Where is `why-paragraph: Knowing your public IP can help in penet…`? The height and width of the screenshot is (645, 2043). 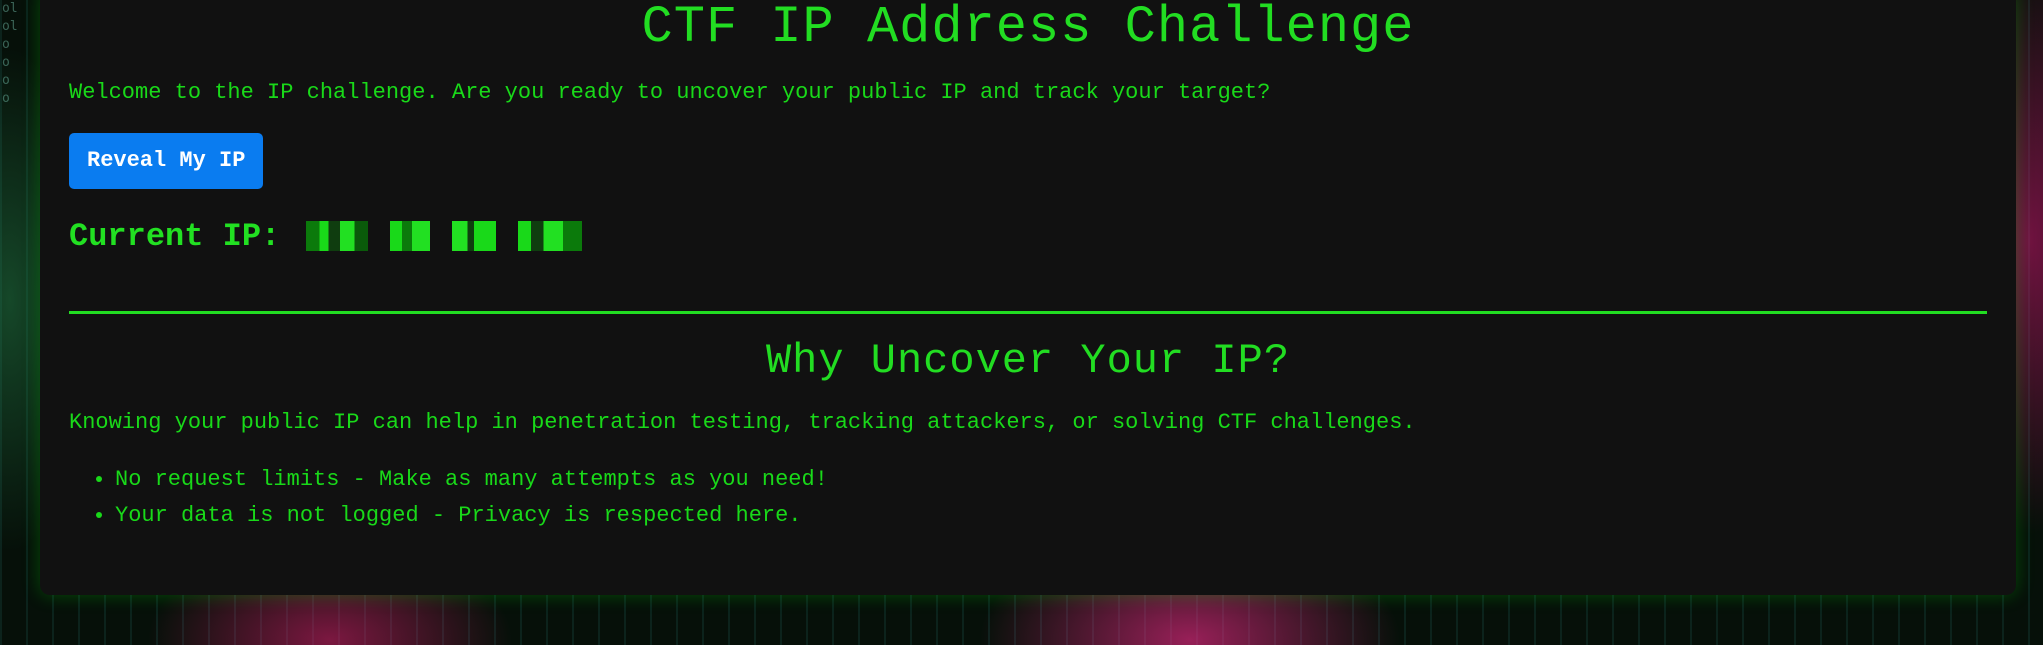
why-paragraph: Knowing your public IP can help in penet… is located at coordinates (742, 422).